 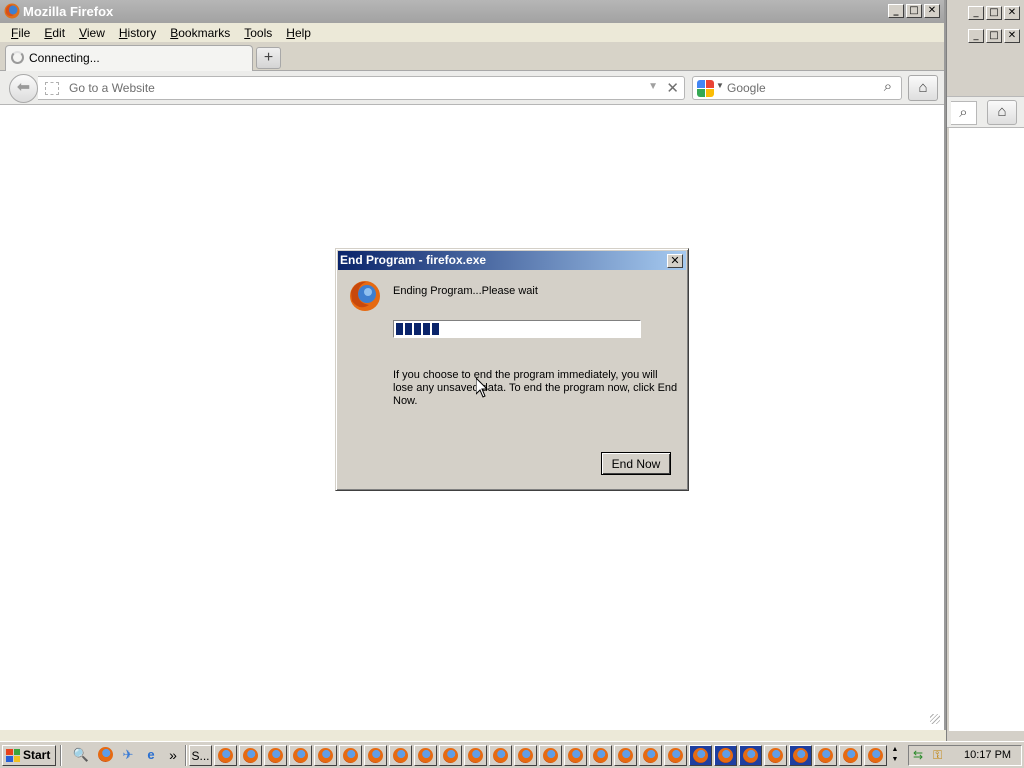 I want to click on nav-bar: ▼ ✕ ⬅ ▼ ⌕ ⌂, so click(x=472, y=88).